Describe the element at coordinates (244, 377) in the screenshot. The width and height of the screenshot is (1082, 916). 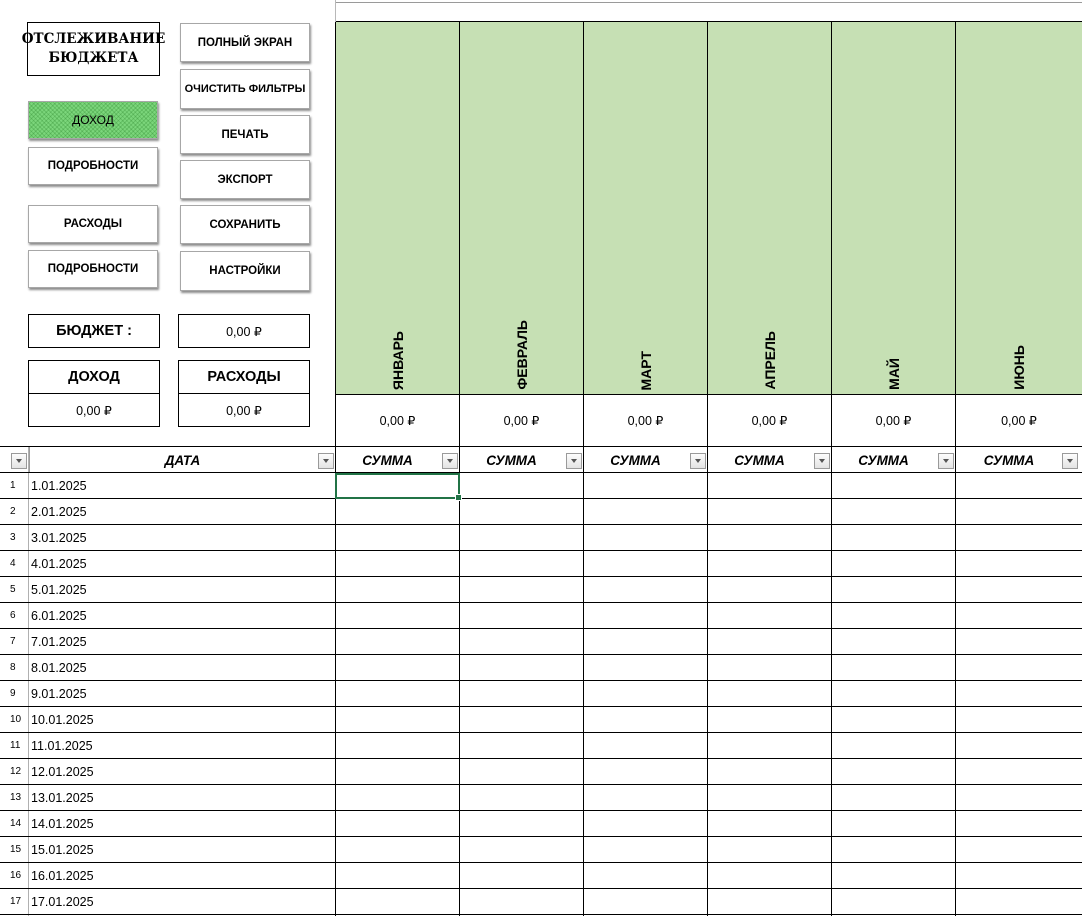
I see `expenses-total-label: РАСХОДЫ` at that location.